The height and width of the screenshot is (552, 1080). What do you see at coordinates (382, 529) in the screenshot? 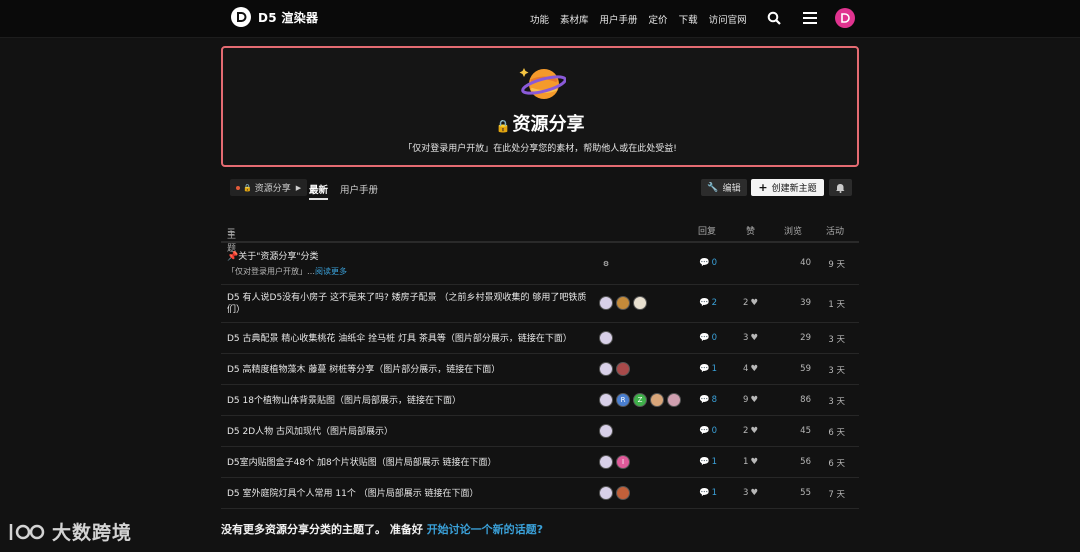
I see `no-more-topics-message: 没有更多资源分享分类的主题了。 准备好 开始讨论一个新的话题?` at bounding box center [382, 529].